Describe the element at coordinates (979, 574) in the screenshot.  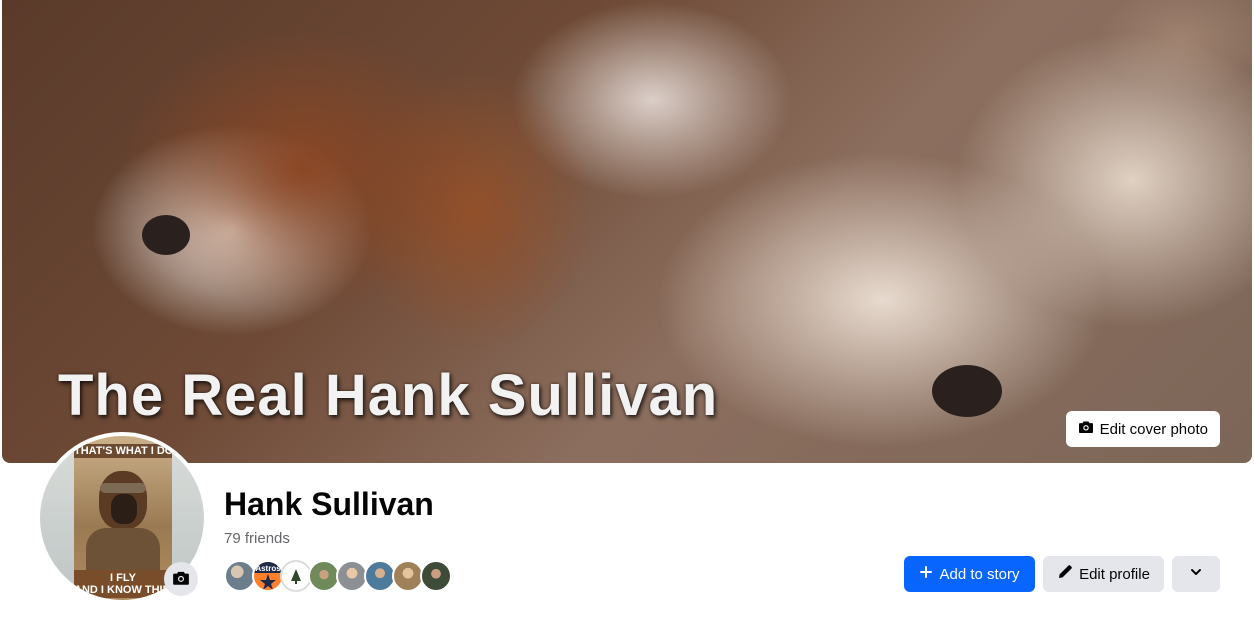
I see `add-to-story-label: Add to story` at that location.